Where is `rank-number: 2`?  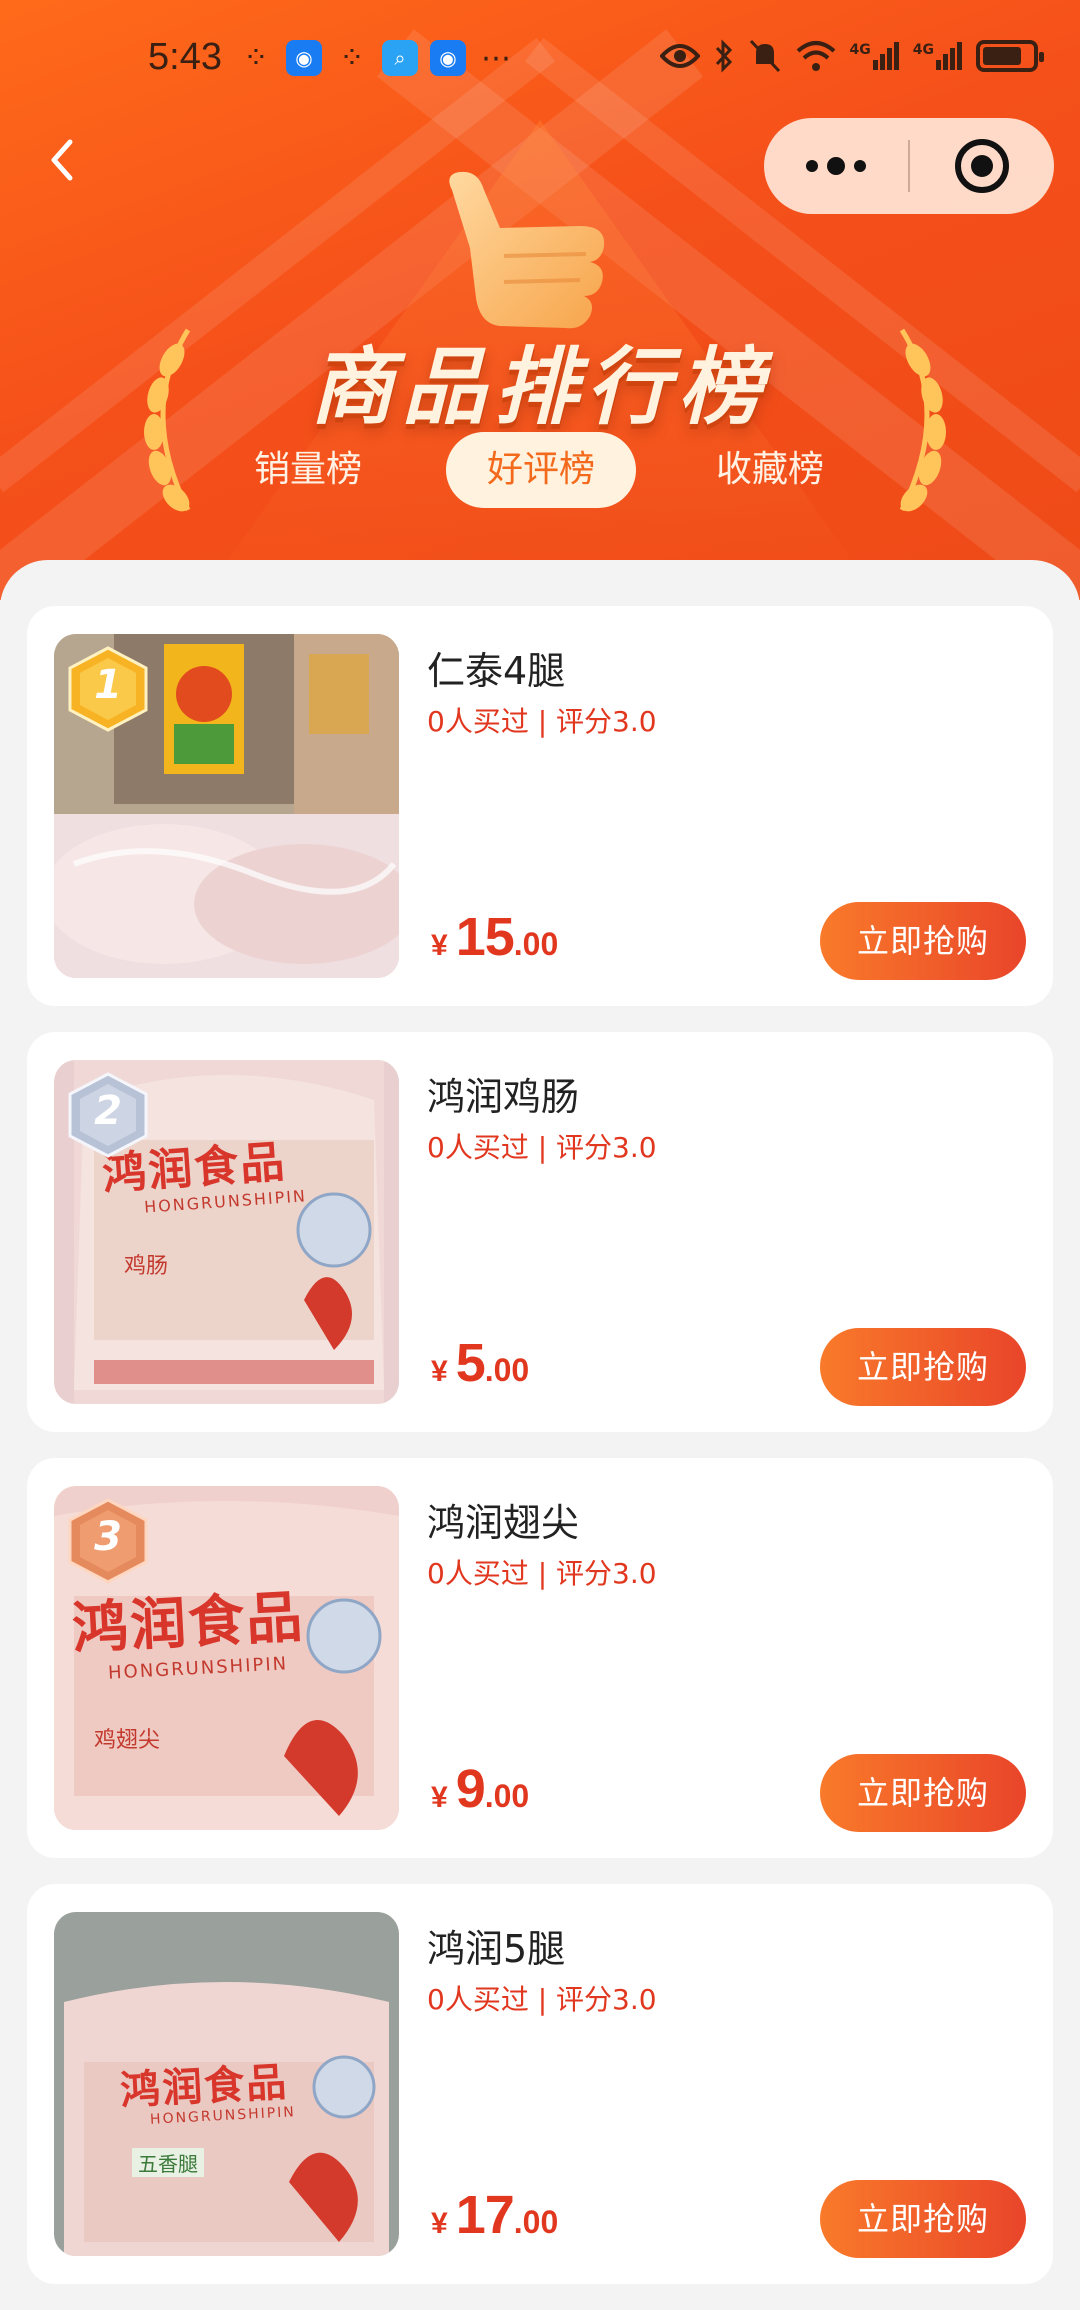 rank-number: 2 is located at coordinates (108, 1111).